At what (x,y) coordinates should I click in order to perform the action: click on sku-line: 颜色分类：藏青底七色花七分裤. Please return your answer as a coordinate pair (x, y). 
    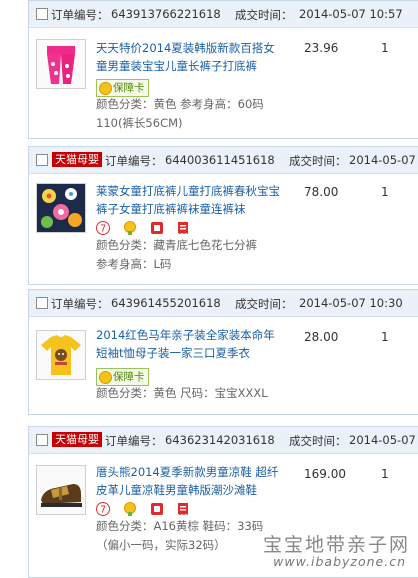
    Looking at the image, I should click on (176, 245).